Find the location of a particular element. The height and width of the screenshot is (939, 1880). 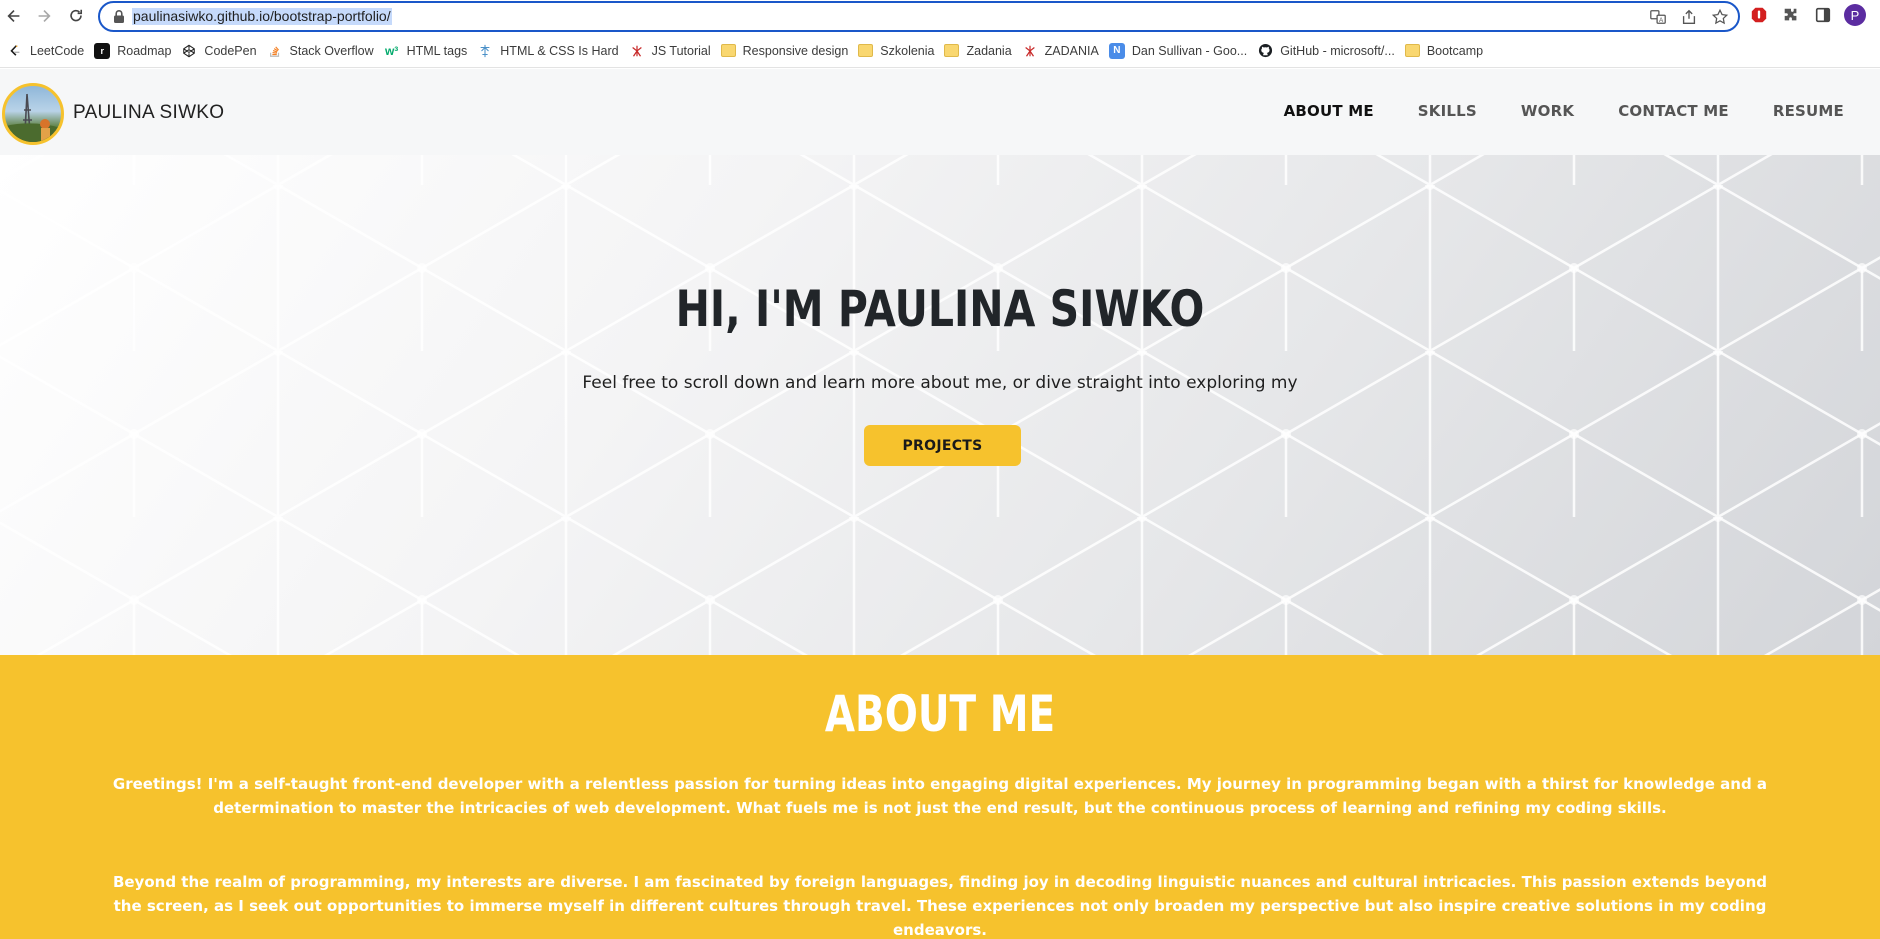

bookmark-stack-overflow: Stack Overflow is located at coordinates (323, 51).